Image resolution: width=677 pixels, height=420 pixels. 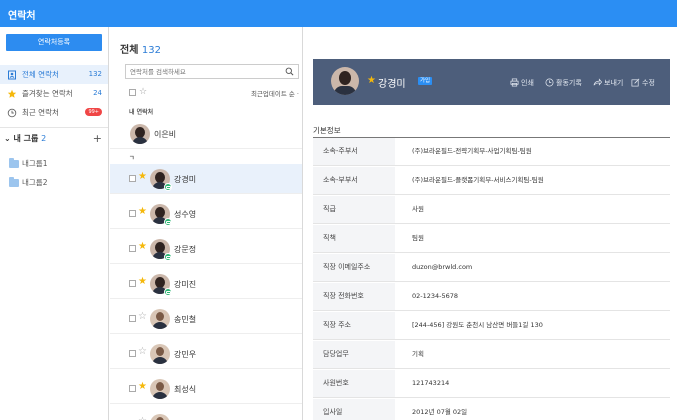 What do you see at coordinates (141, 112) in the screenshot?
I see `section-label-mine: 내 연락처` at bounding box center [141, 112].